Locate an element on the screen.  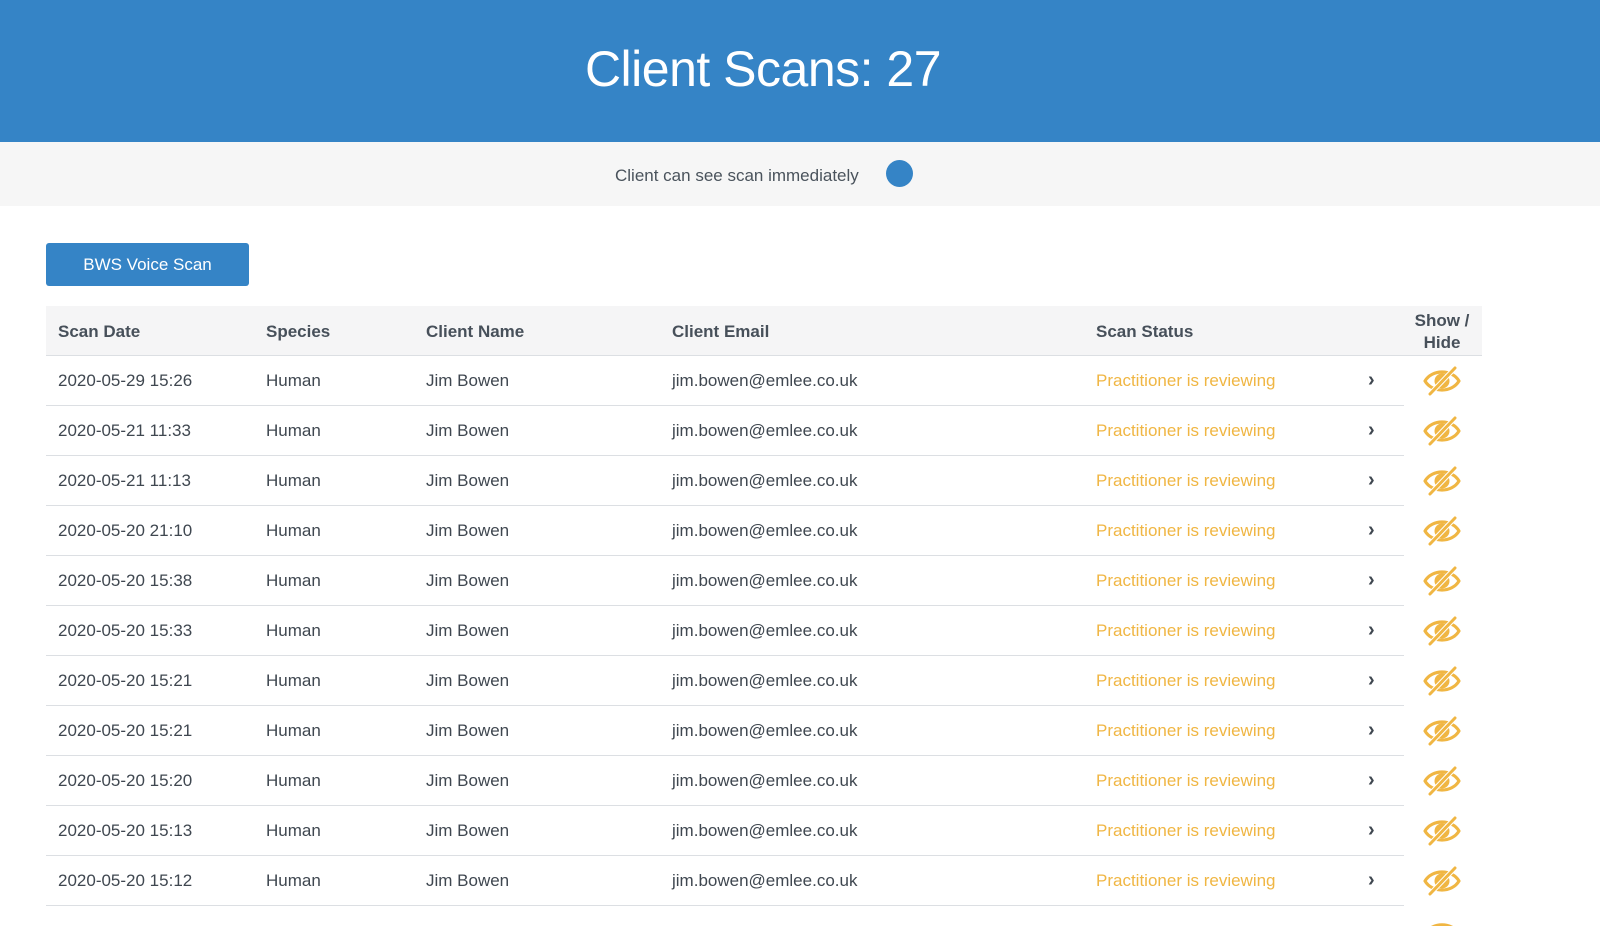
cell-scan-date: 2020-05-20 21:10 is located at coordinates (125, 530).